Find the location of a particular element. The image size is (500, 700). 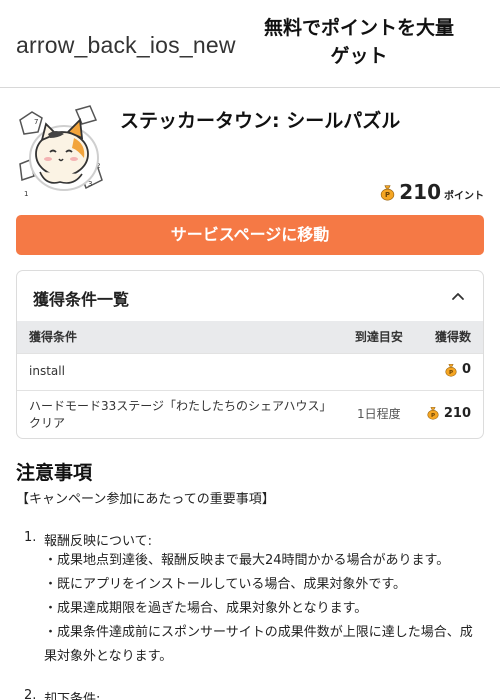

svg-text: 1 is located at coordinates (26, 194).